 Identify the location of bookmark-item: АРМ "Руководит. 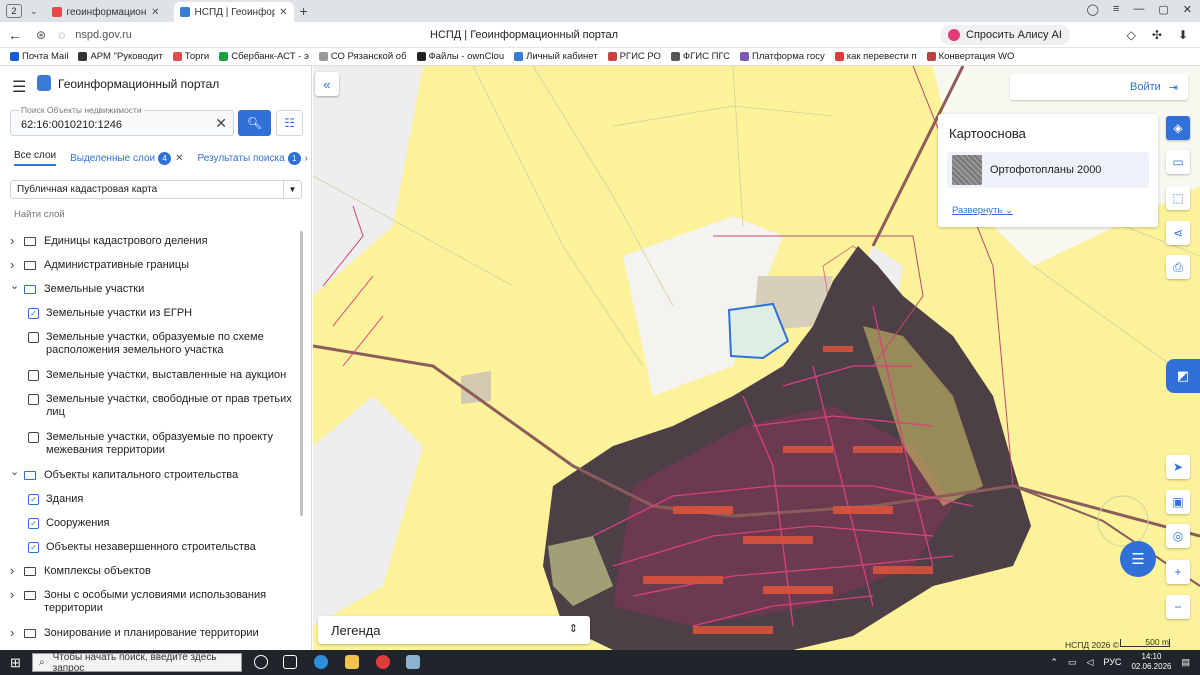
(120, 56).